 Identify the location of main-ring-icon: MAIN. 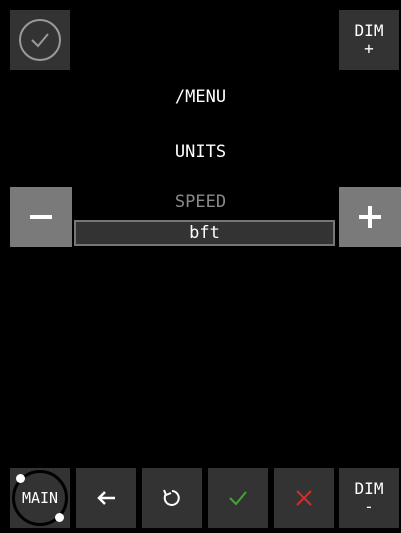
(40, 498).